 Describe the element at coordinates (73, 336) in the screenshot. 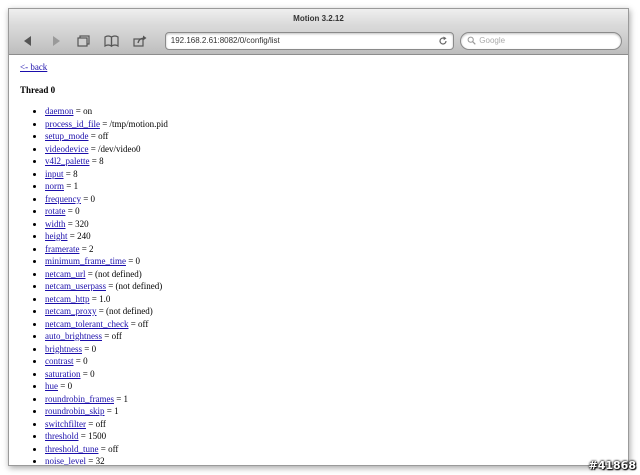

I see `setting-link: auto_brightness` at that location.